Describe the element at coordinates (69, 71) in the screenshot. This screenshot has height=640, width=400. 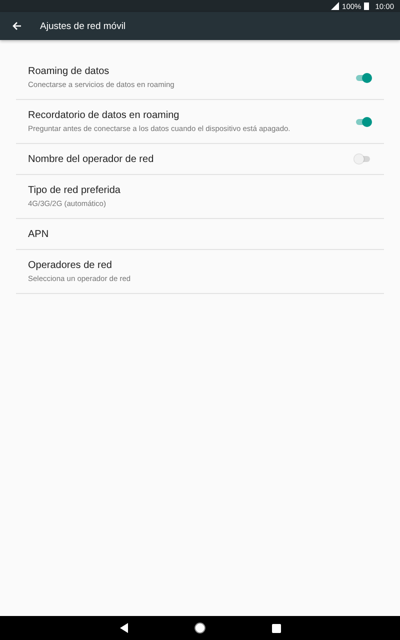
I see `setting-title: Roaming de datos` at that location.